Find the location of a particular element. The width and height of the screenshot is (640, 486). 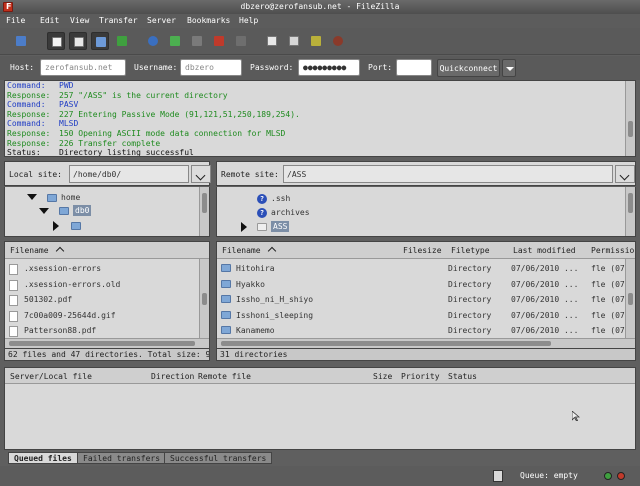

file-row: 501302.pdf is located at coordinates (102, 300).